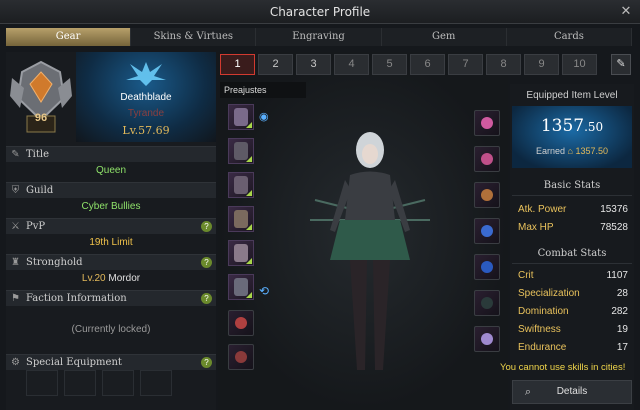 Image resolution: width=640 pixels, height=410 pixels. I want to click on preset-button: 2, so click(275, 64).